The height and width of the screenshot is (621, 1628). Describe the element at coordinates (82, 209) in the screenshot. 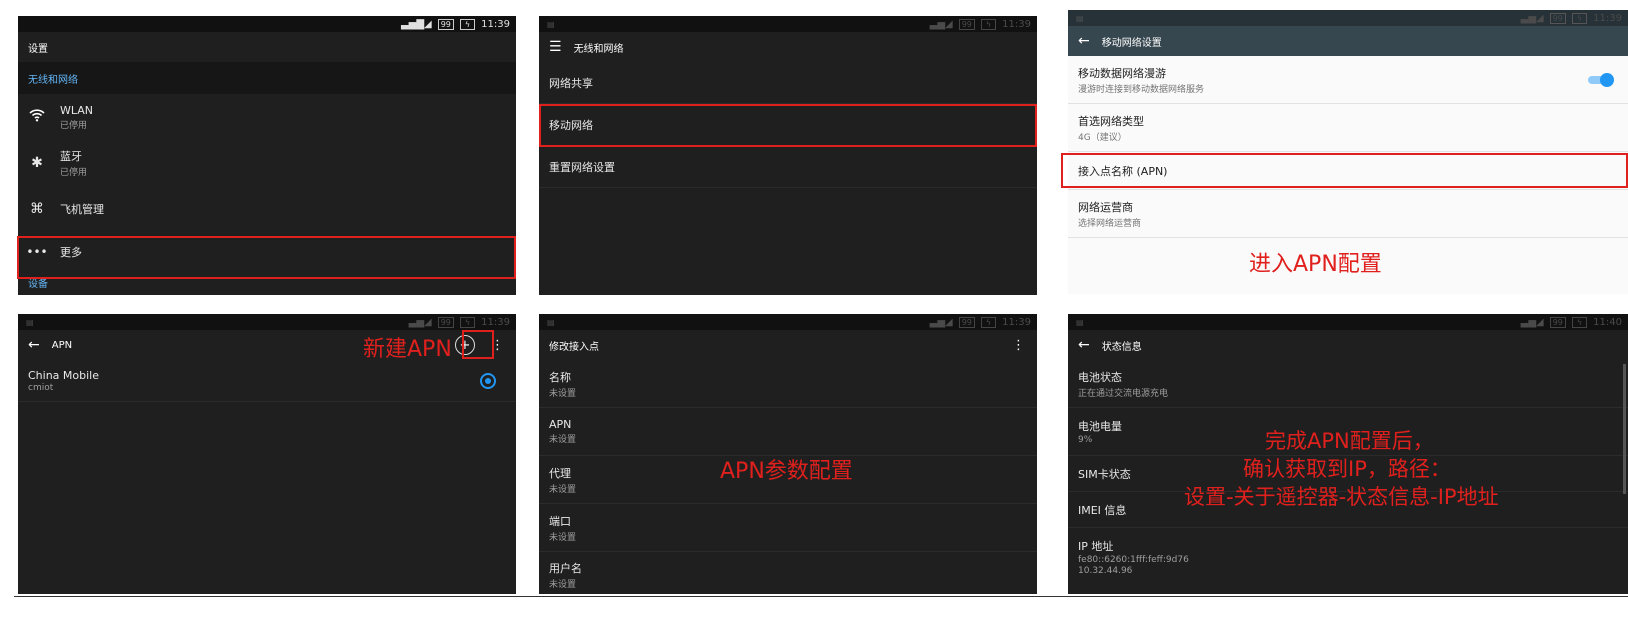

I see `item-label: 飞机管理` at that location.